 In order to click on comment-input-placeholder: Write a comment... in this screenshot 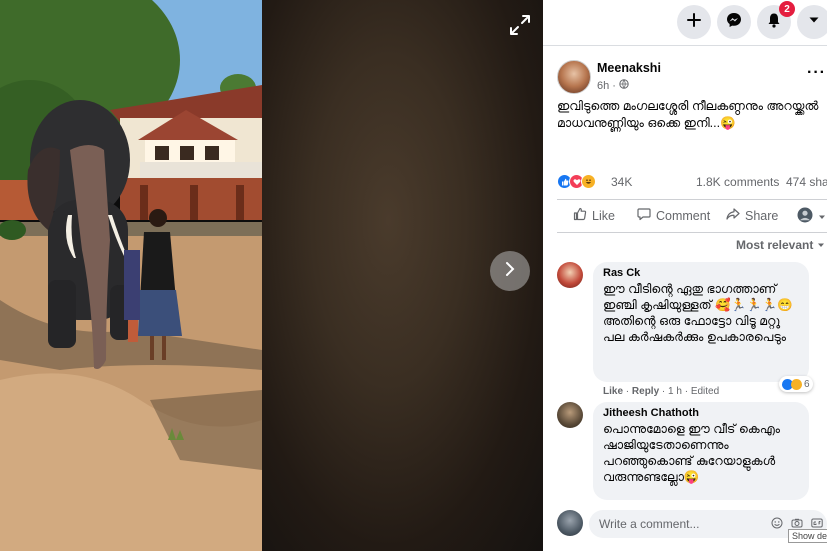, I will do `click(649, 524)`.